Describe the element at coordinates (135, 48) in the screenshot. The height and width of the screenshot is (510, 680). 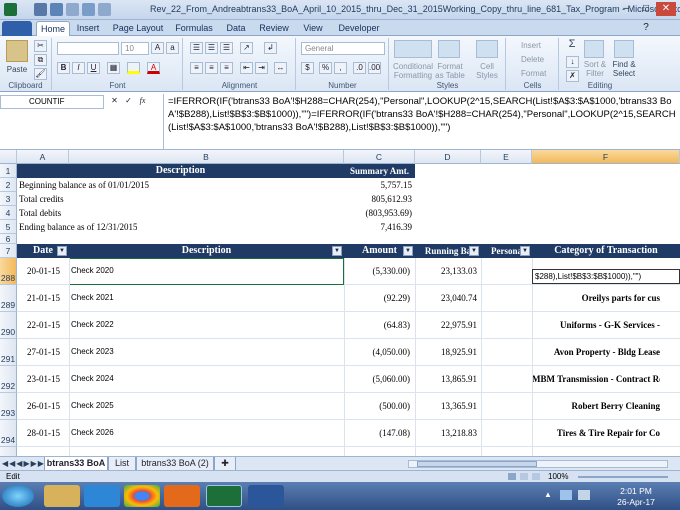
I see `font-size-combo: 10` at that location.